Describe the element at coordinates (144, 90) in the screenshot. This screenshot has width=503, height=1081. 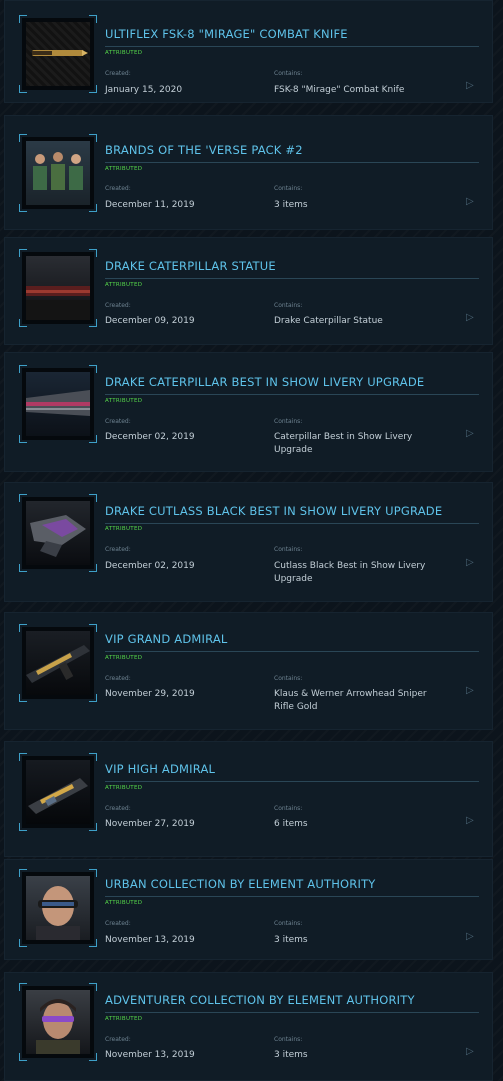
I see `created-date: January 15, 2020` at that location.